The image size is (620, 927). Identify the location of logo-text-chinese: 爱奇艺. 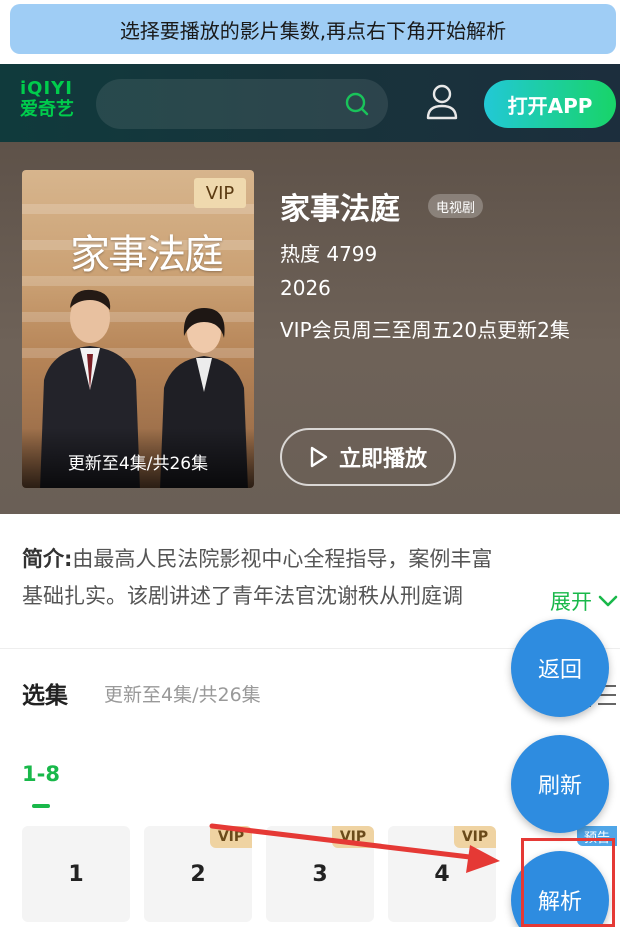
(47, 109).